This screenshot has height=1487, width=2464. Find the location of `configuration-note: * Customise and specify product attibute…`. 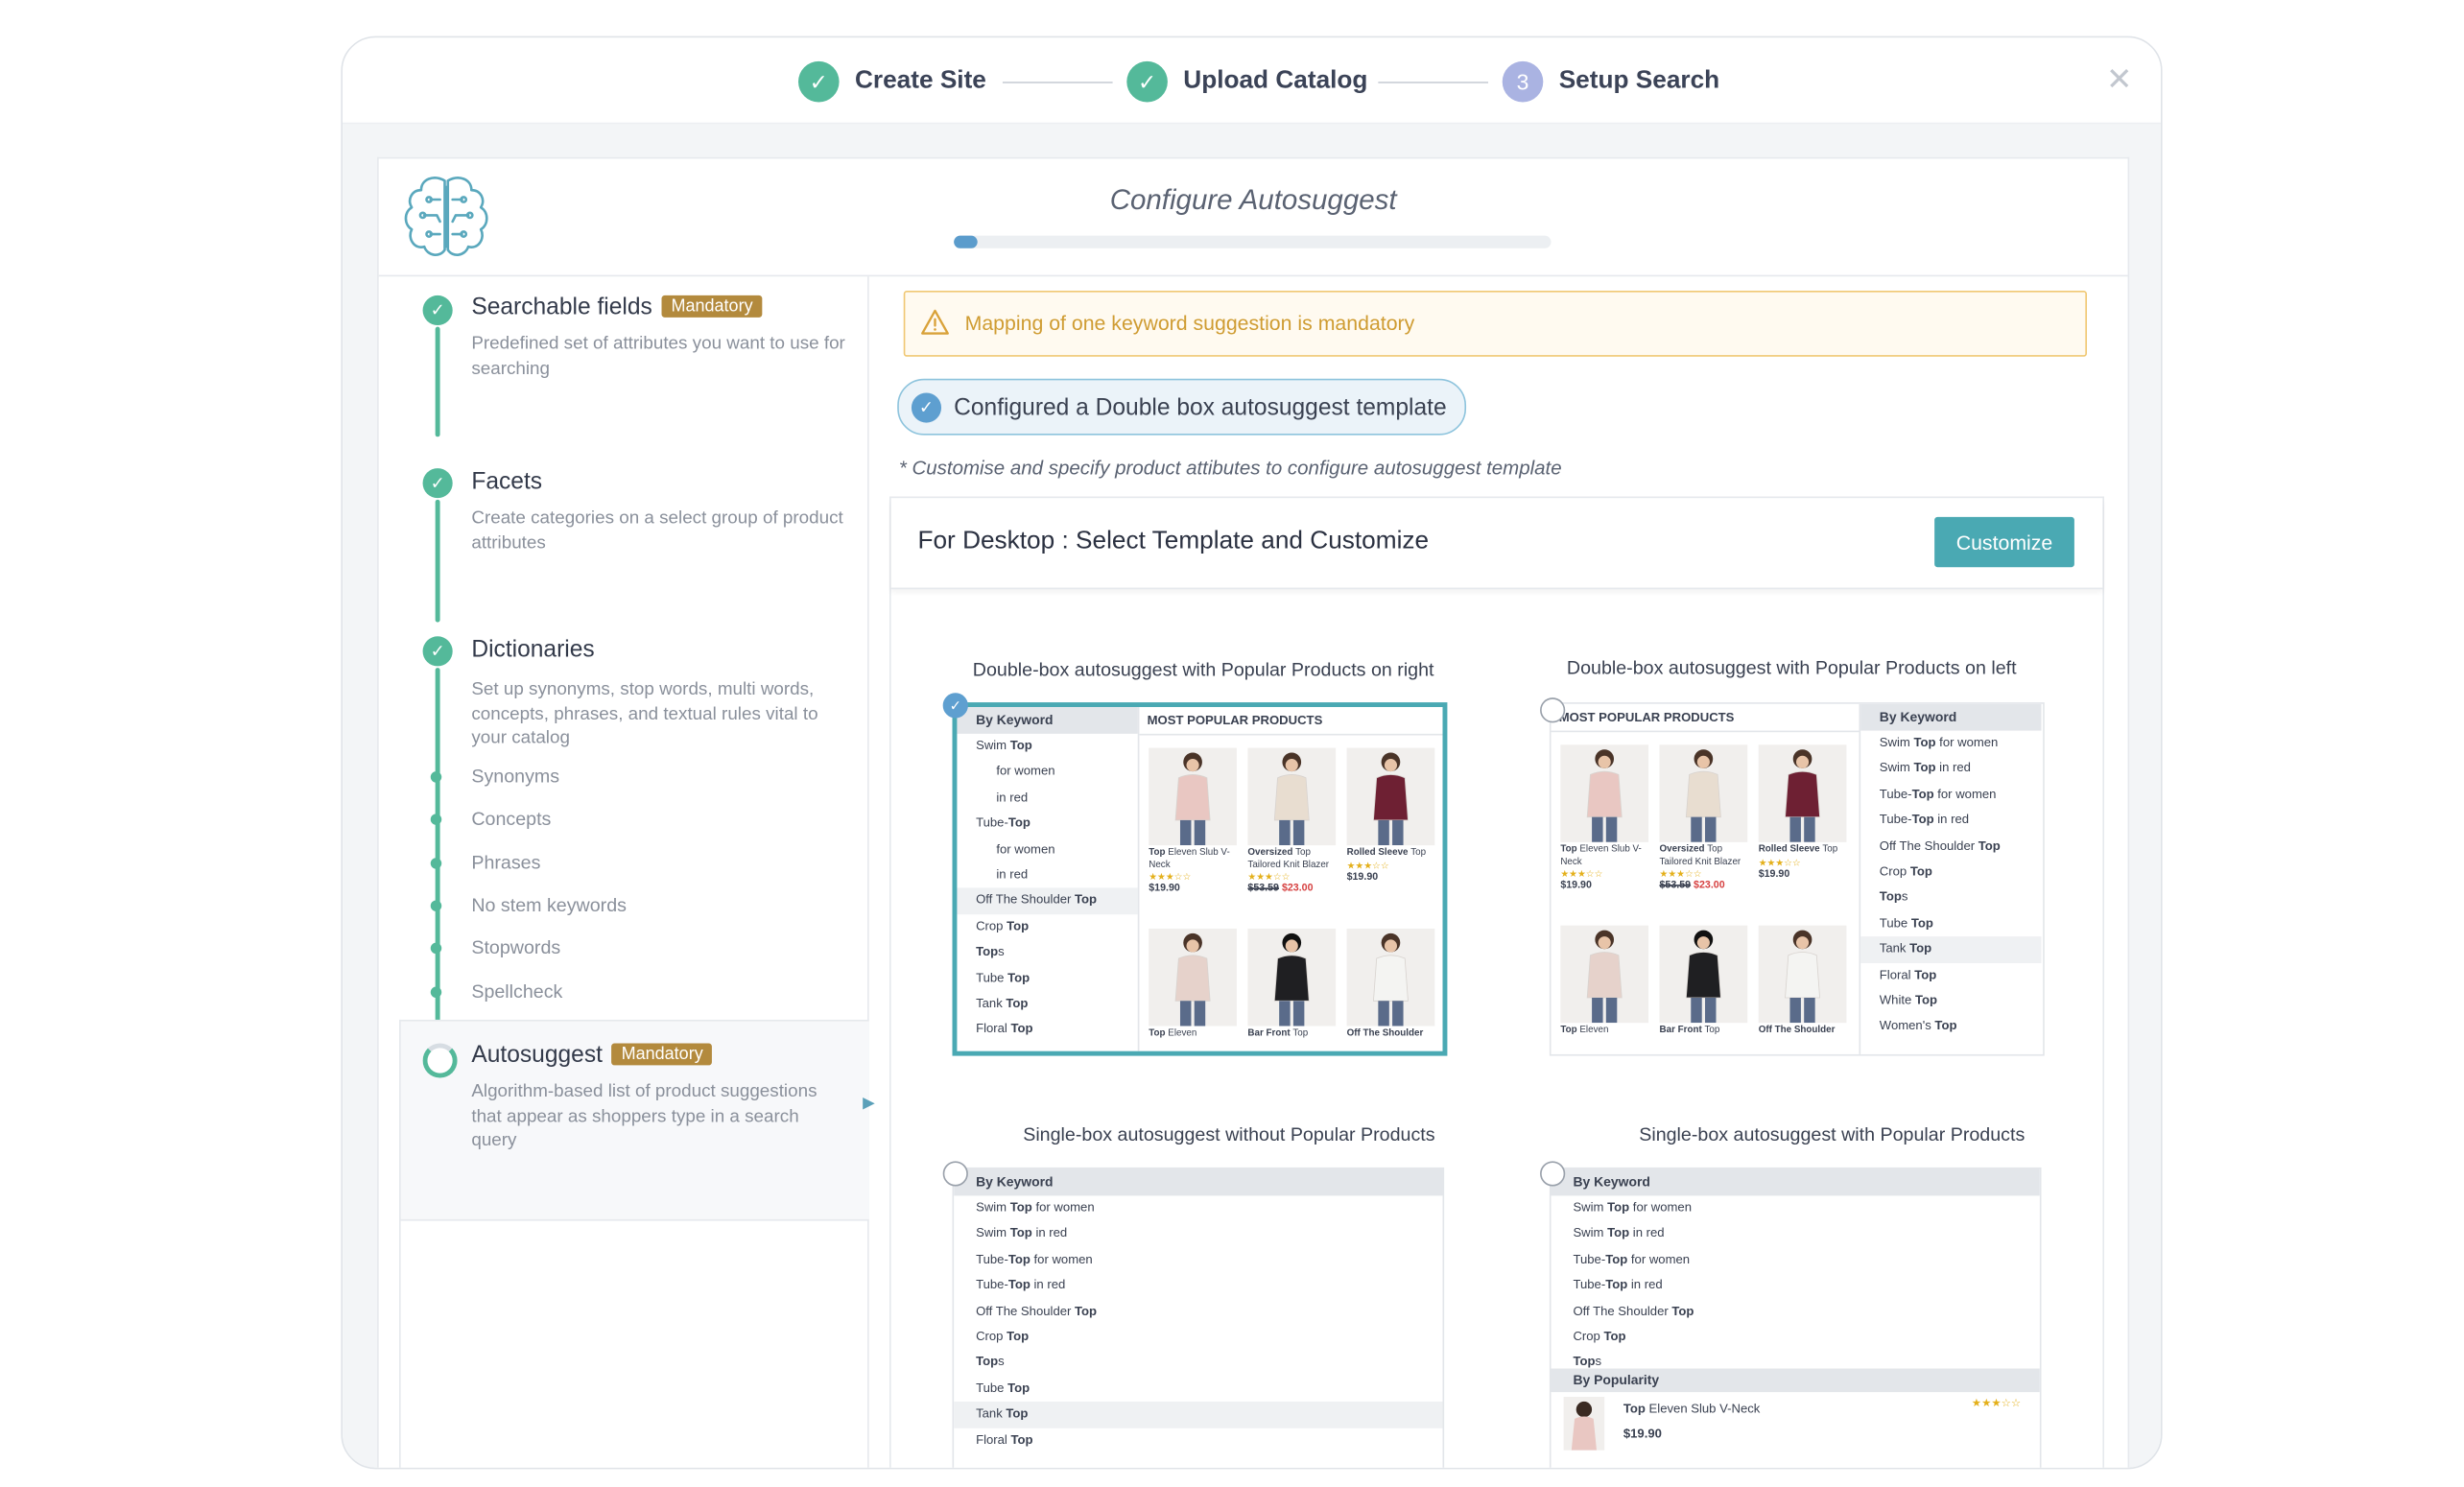

configuration-note: * Customise and specify product attibute… is located at coordinates (1230, 468).